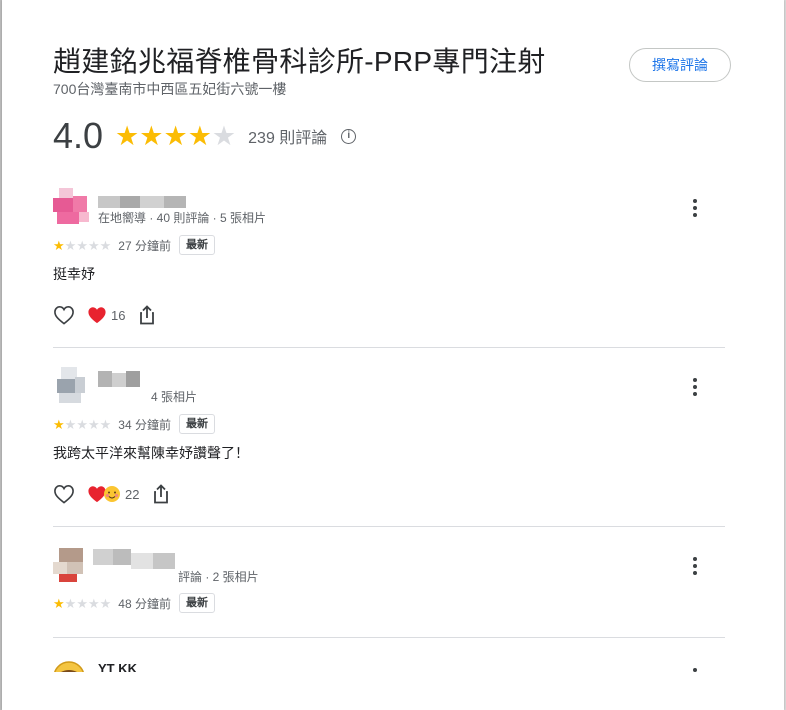 This screenshot has height=710, width=786. Describe the element at coordinates (349, 136) in the screenshot. I see `info-icon: i` at that location.